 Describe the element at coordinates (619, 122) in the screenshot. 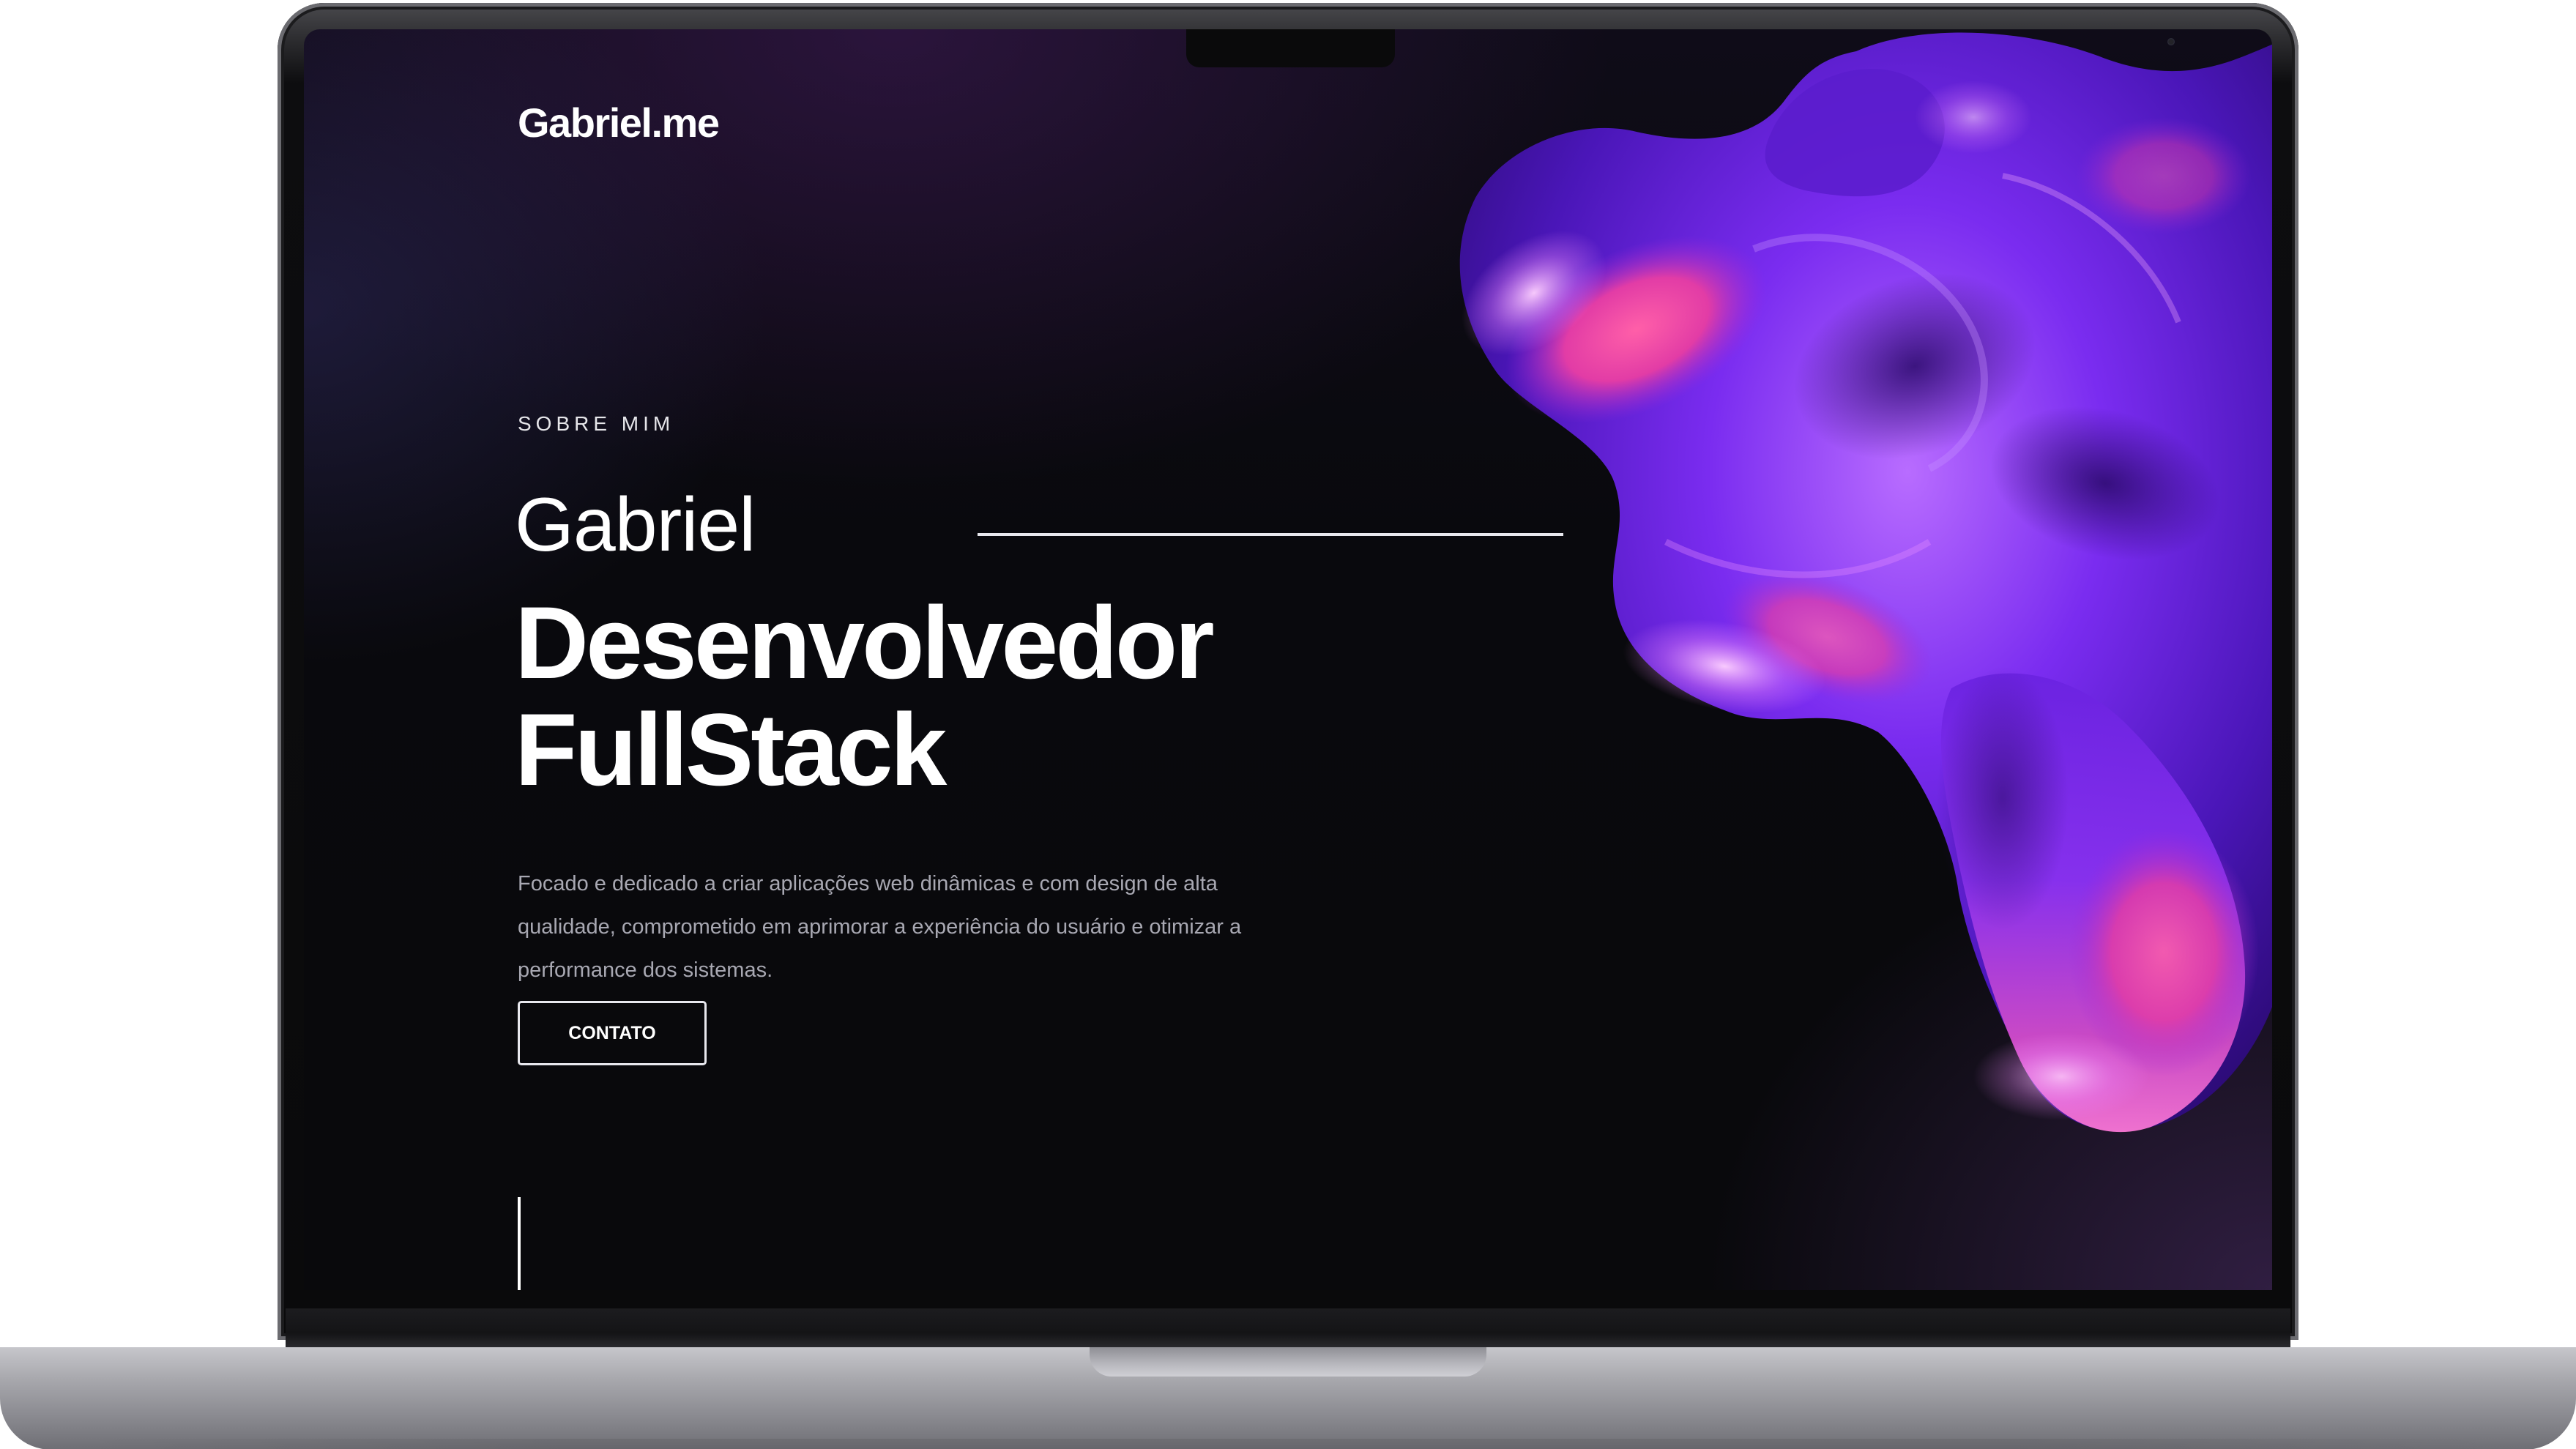

I see `site-logo: Gabriel.me` at that location.